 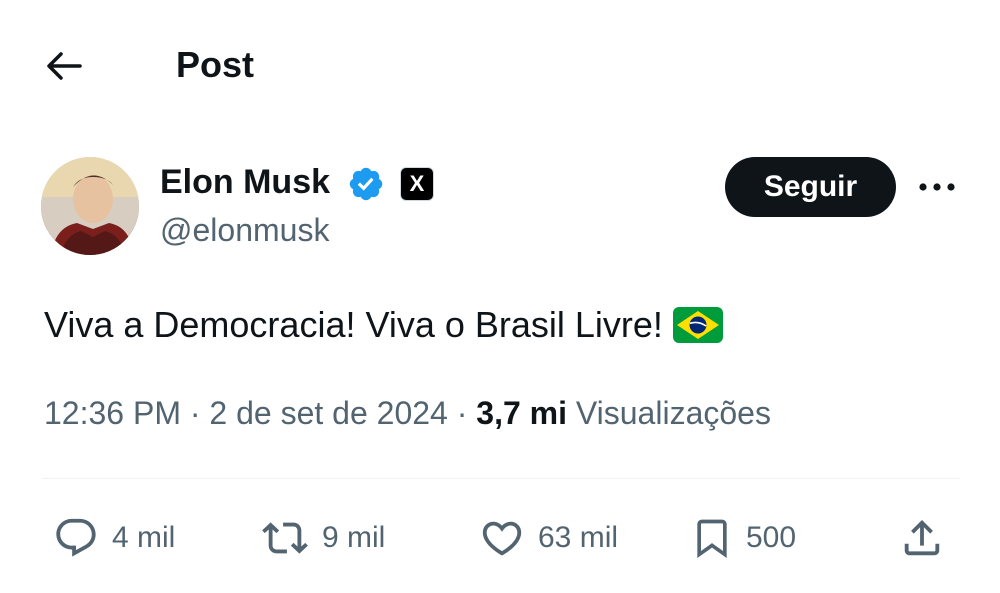 What do you see at coordinates (112, 413) in the screenshot?
I see `post-time: 12:36 PM` at bounding box center [112, 413].